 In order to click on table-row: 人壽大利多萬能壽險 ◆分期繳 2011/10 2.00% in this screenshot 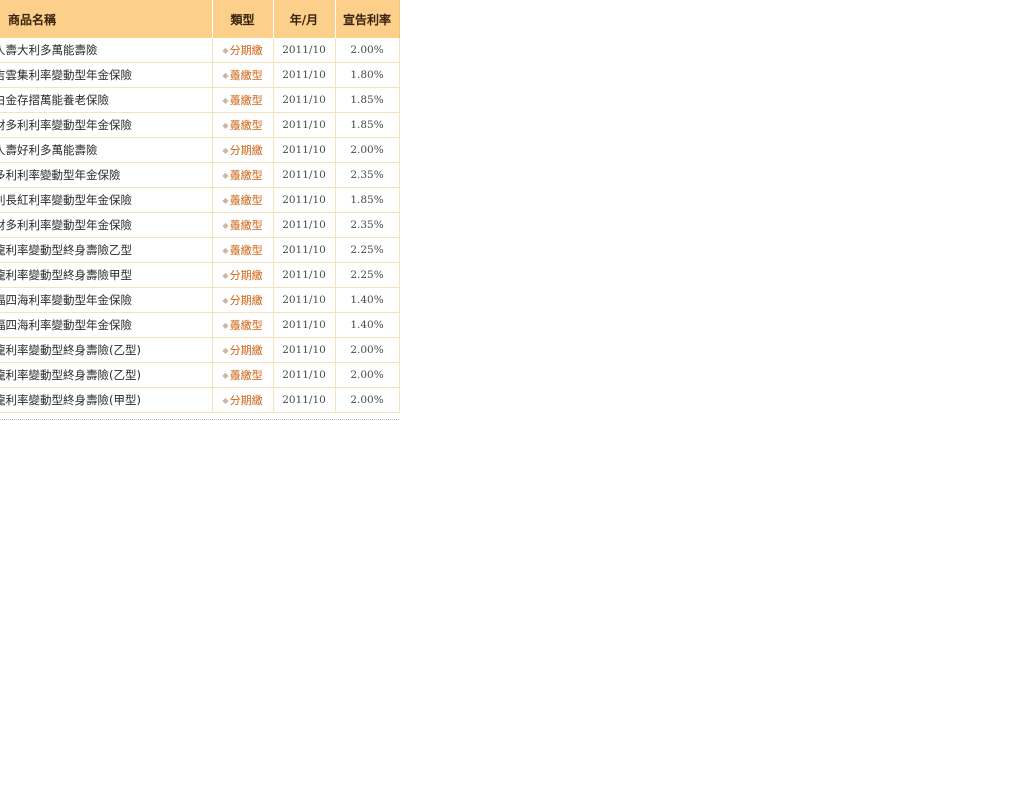, I will do `click(200, 50)`.